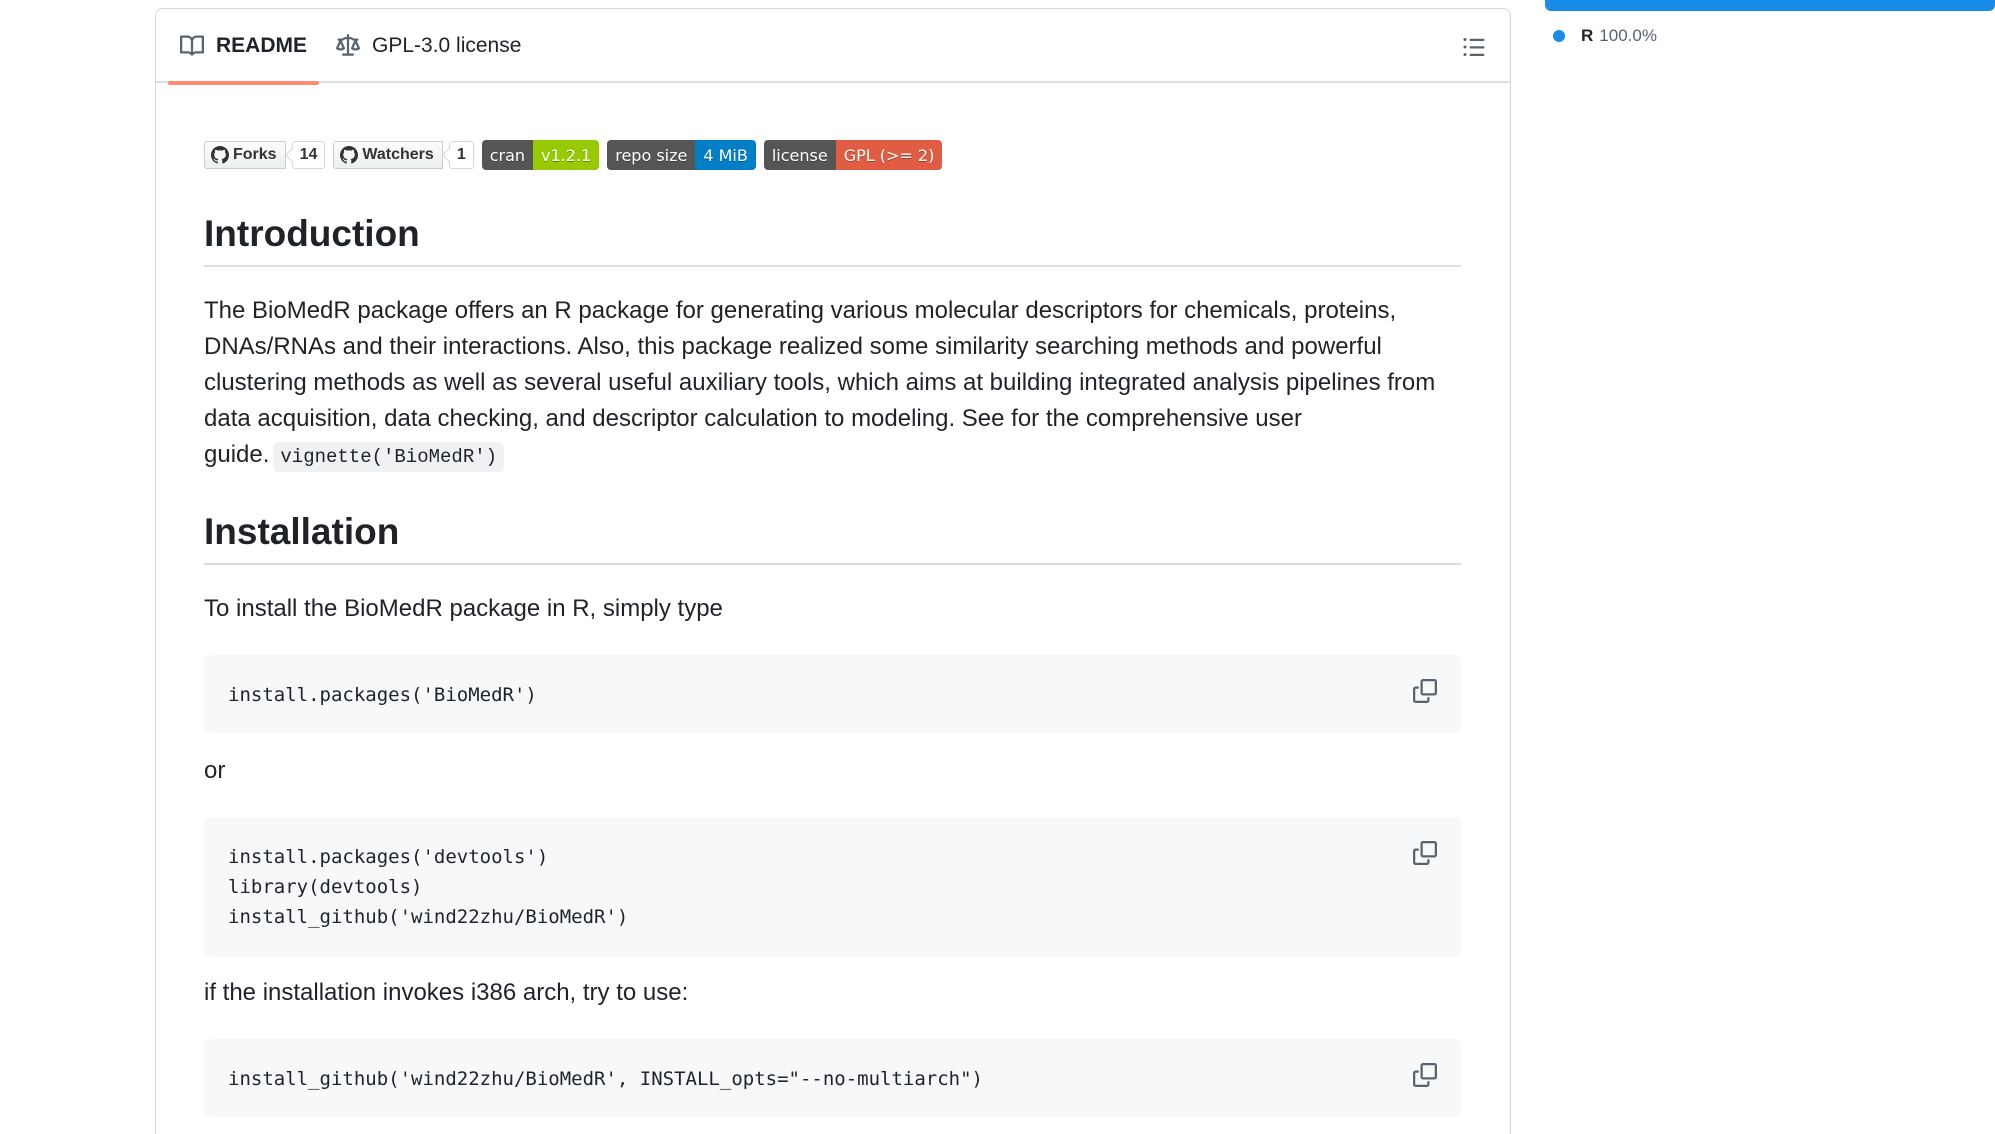 Image resolution: width=1995 pixels, height=1134 pixels. What do you see at coordinates (507, 155) in the screenshot?
I see `cran-badge-label: cran` at bounding box center [507, 155].